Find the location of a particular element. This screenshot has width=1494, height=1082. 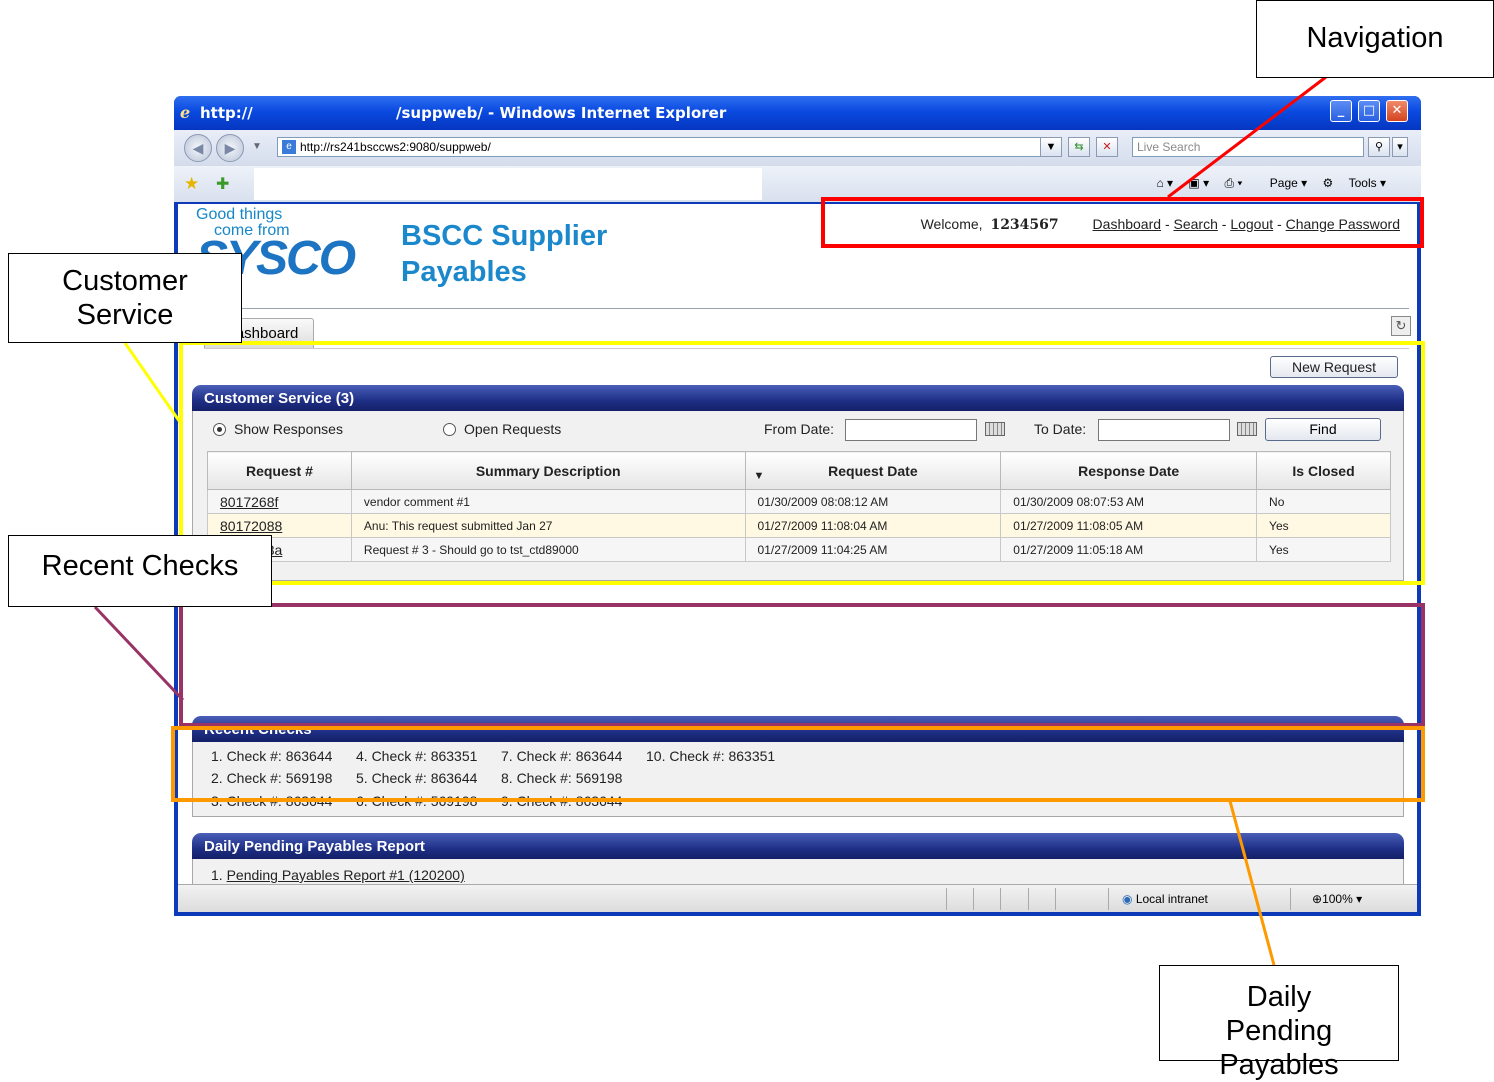

pending-report-item: 1. Pending Payables Report #1 (120200) is located at coordinates (338, 875).